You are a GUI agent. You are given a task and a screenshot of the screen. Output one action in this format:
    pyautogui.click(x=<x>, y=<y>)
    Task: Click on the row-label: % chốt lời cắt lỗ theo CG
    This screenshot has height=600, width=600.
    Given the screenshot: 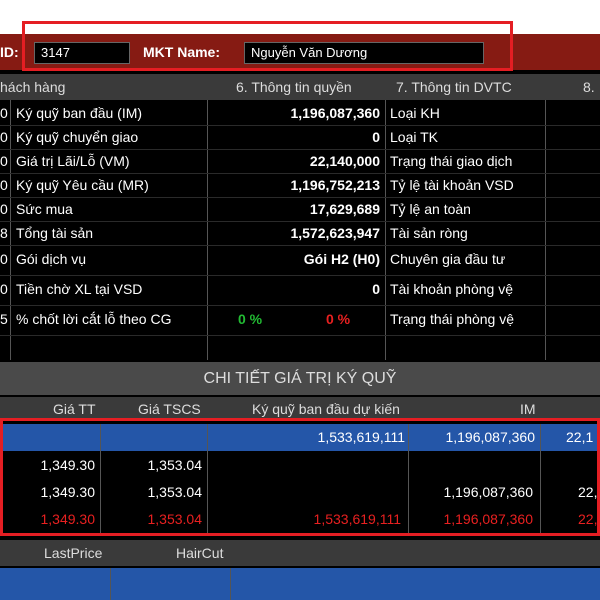 What is the action you would take?
    pyautogui.click(x=94, y=319)
    